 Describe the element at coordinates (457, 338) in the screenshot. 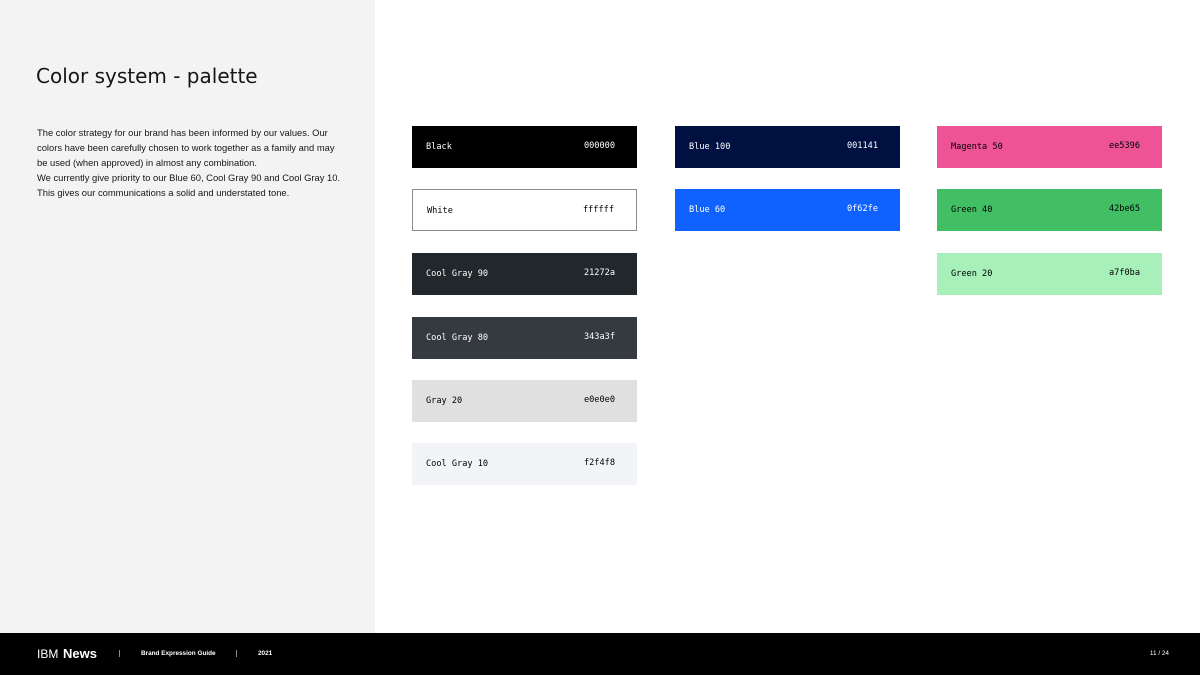

I see `swatch-name: Cool Gray 80` at that location.